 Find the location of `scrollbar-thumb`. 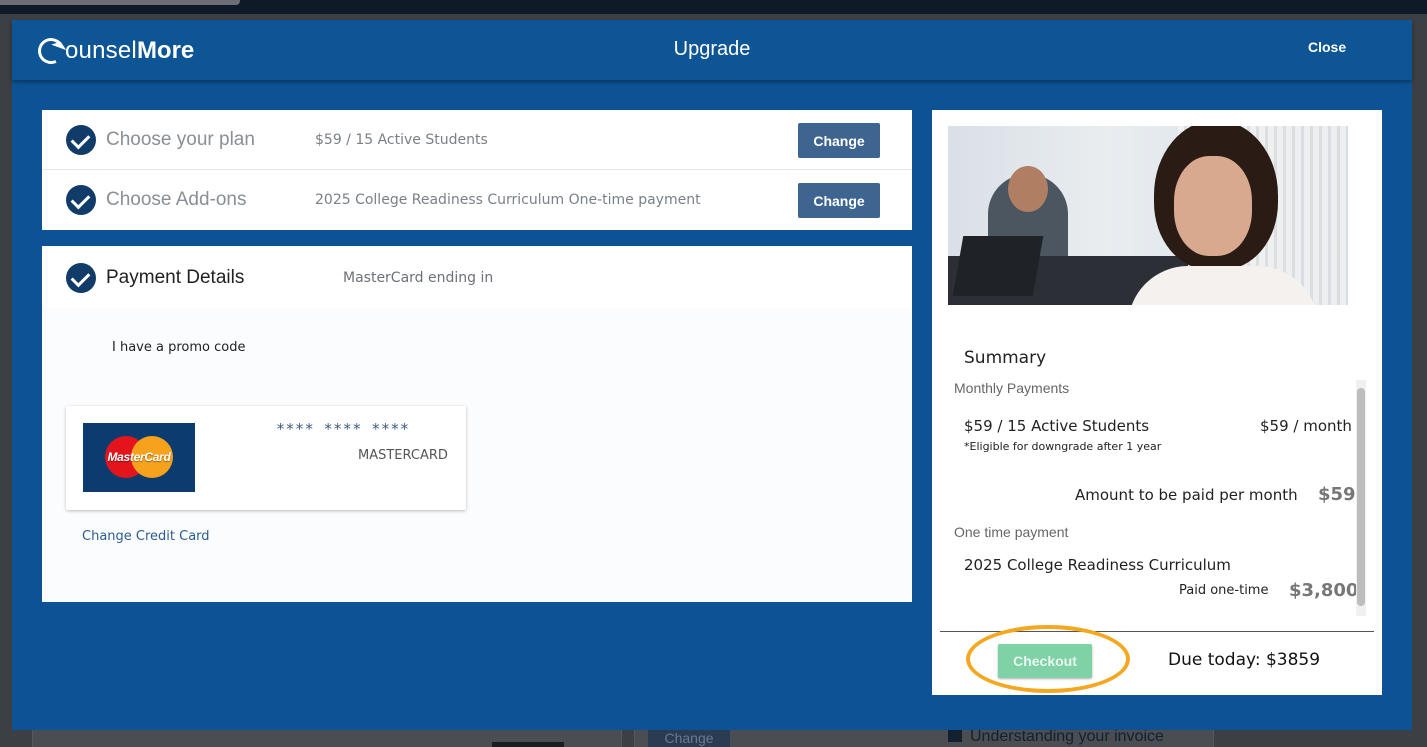

scrollbar-thumb is located at coordinates (1361, 497).